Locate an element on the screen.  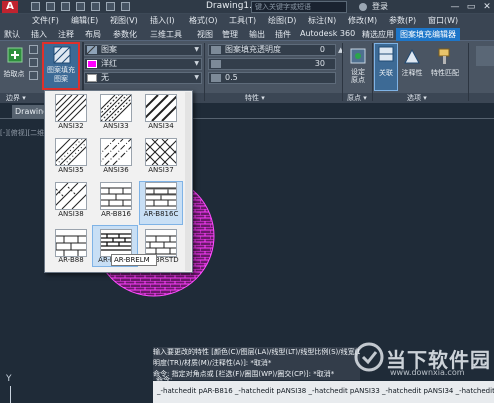
pattern-swatch-ar-b816 is located at coordinates (116, 196).